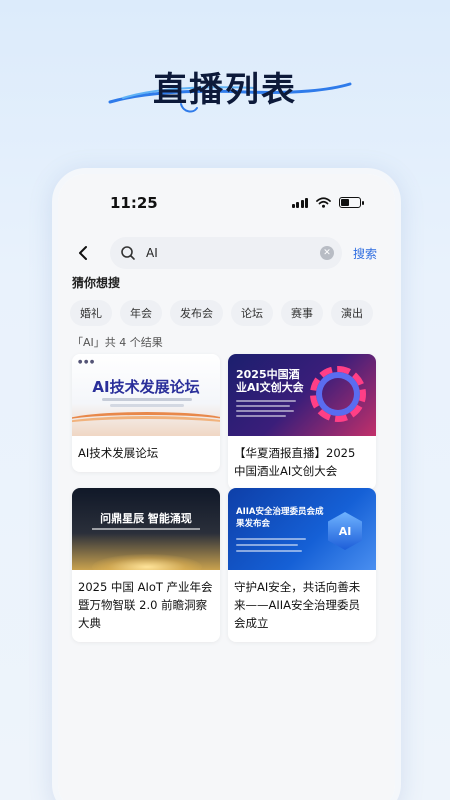 The image size is (450, 800). I want to click on tag-item: 论坛, so click(252, 313).